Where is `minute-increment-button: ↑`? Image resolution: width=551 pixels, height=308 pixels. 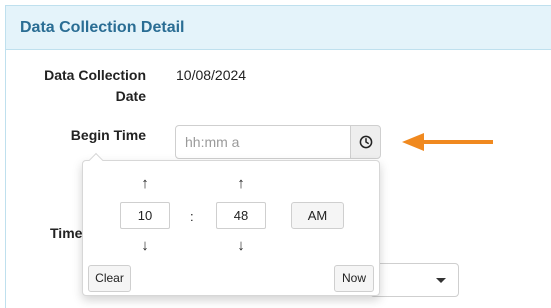
minute-increment-button: ↑ is located at coordinates (241, 184).